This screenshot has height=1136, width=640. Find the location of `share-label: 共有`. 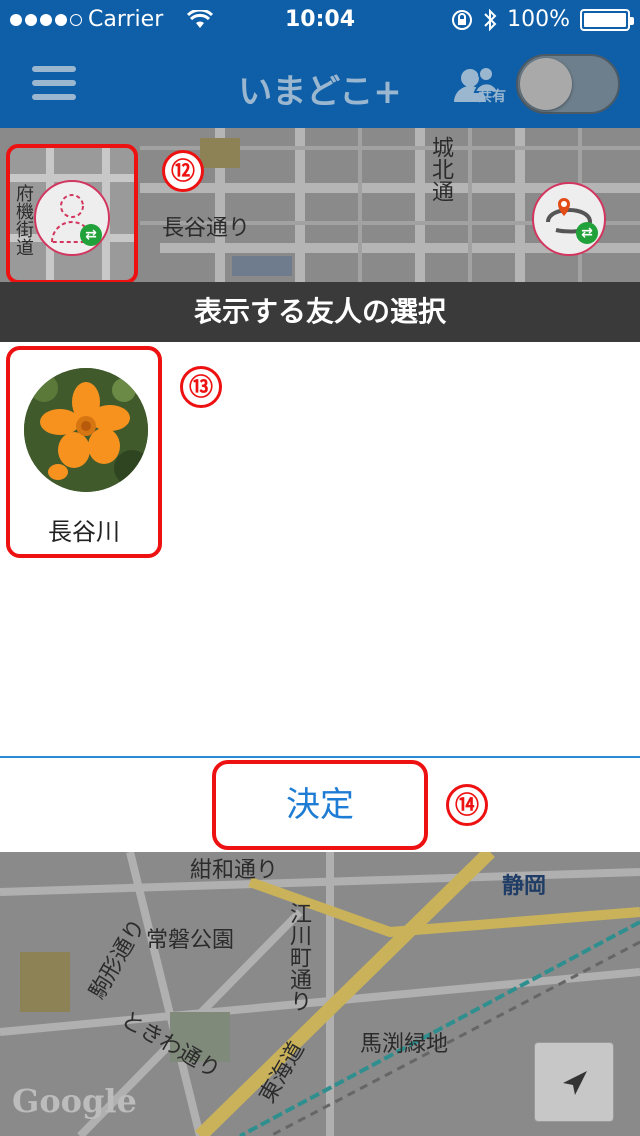

share-label: 共有 is located at coordinates (492, 97).